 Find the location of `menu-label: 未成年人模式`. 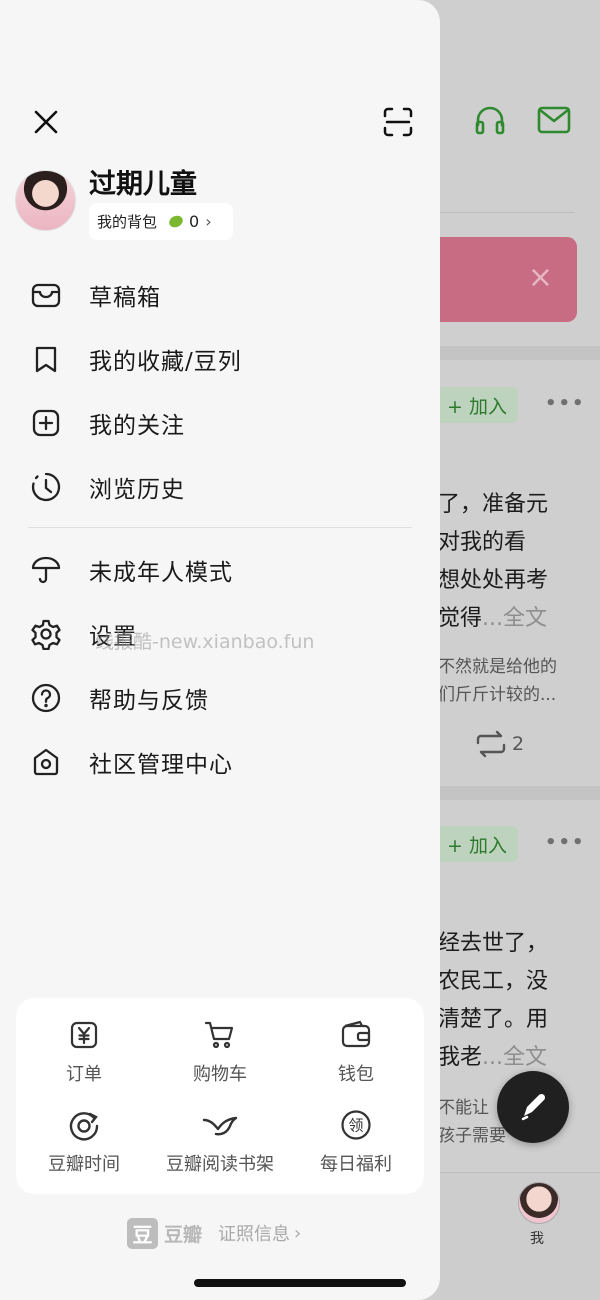

menu-label: 未成年人模式 is located at coordinates (161, 573).